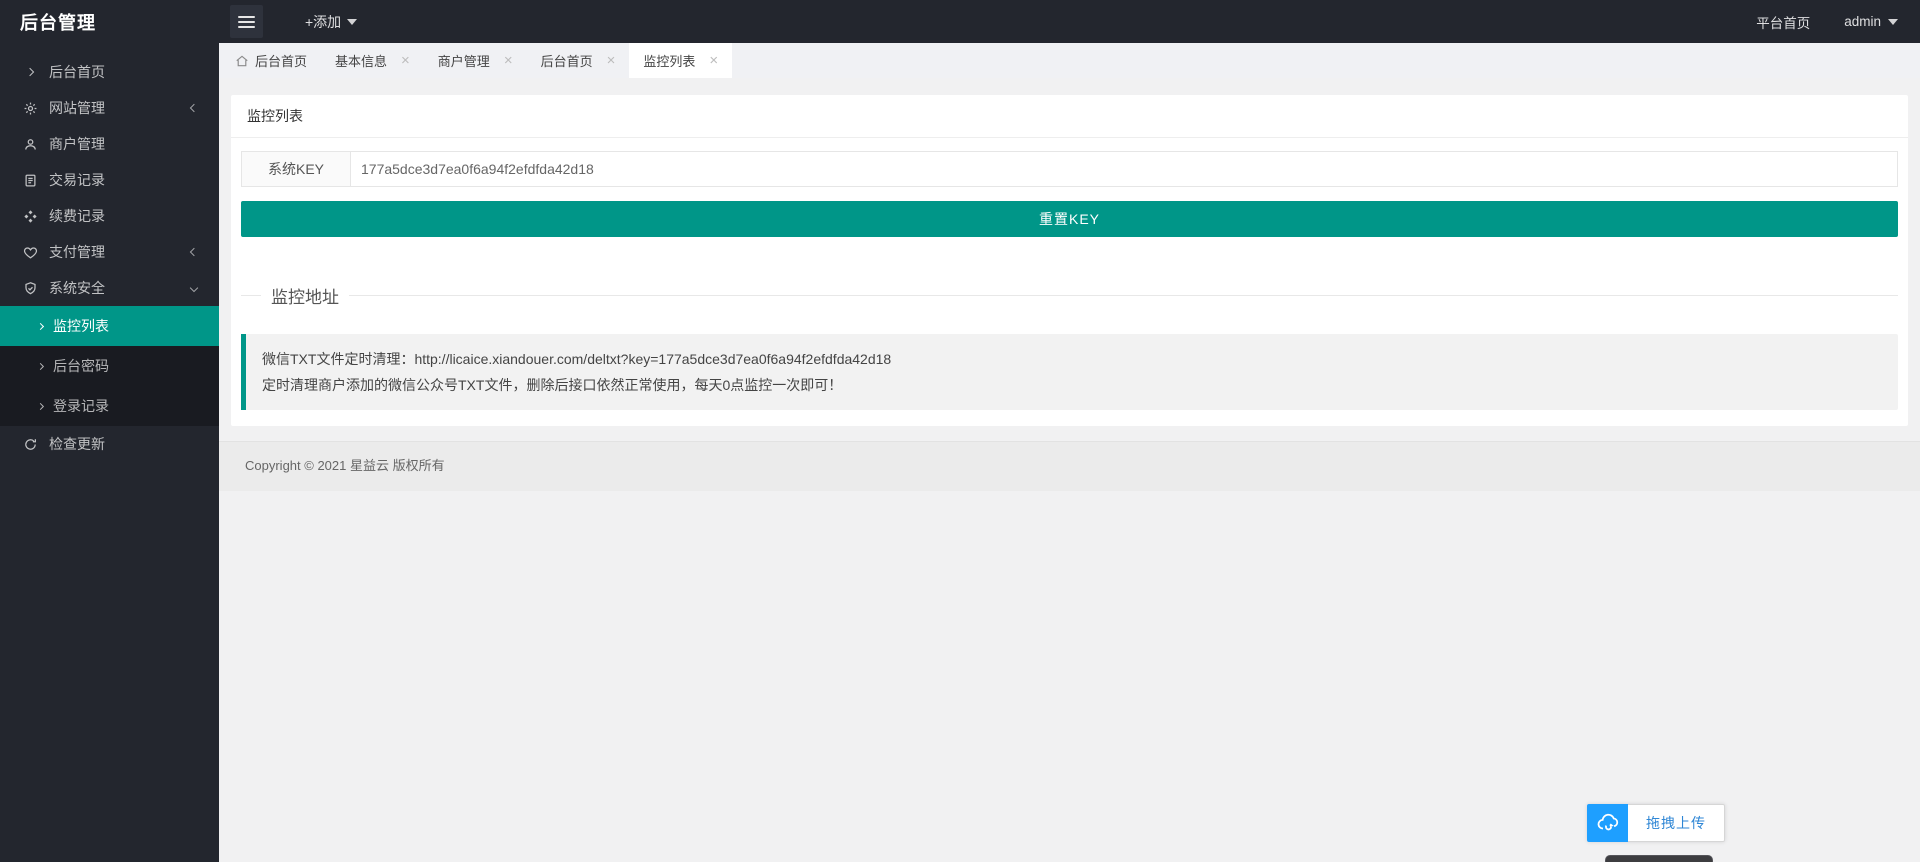 This screenshot has width=1920, height=862. Describe the element at coordinates (669, 61) in the screenshot. I see `tab-label: 监控列表` at that location.